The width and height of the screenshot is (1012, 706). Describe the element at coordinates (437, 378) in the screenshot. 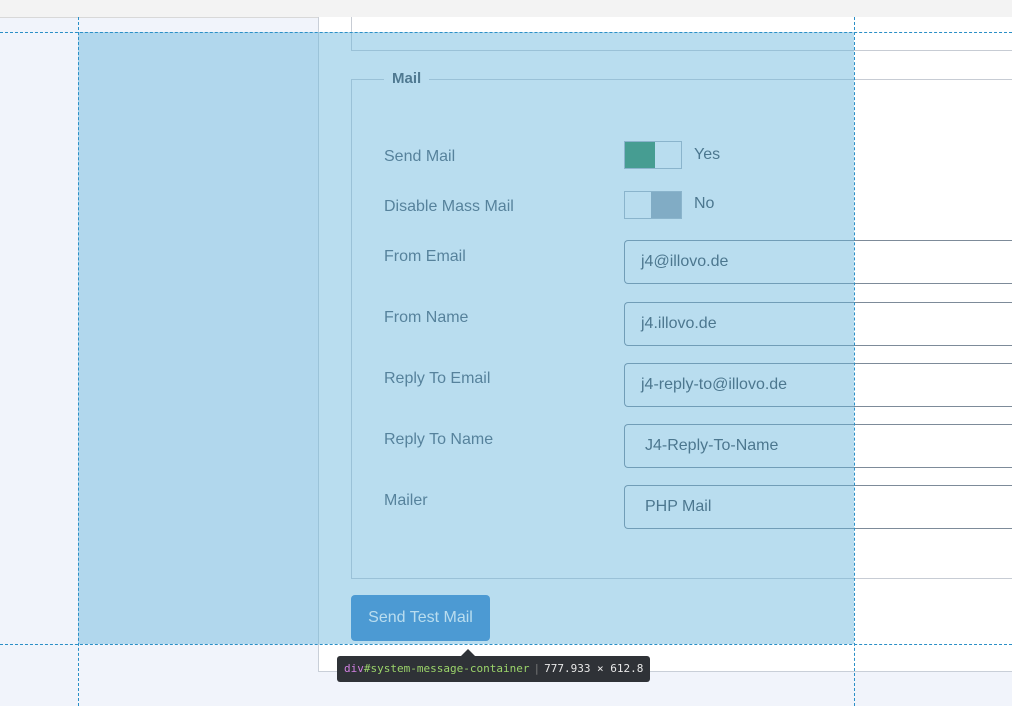

I see `reply-to-email-label: Reply To Email` at that location.